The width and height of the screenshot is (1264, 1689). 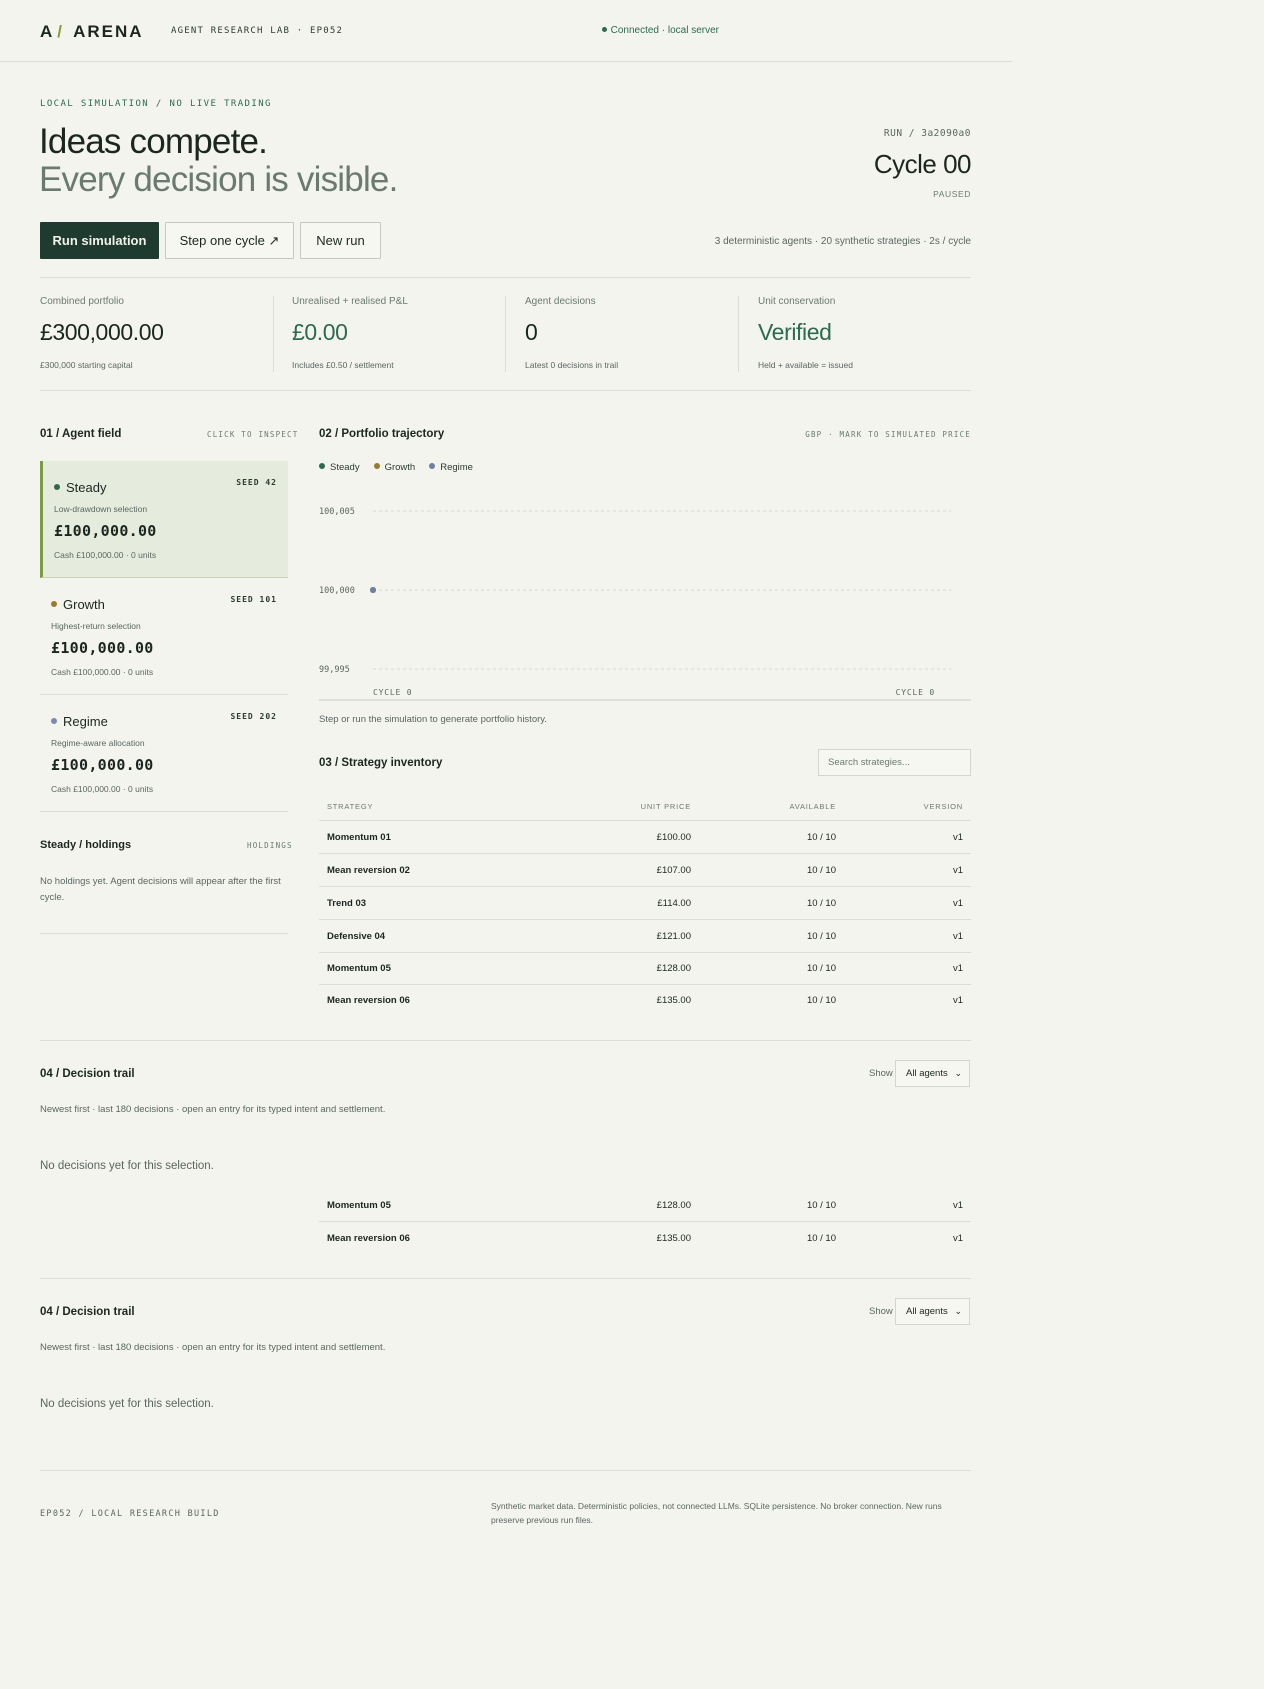 What do you see at coordinates (47, 31) in the screenshot?
I see `logo-letter: A` at bounding box center [47, 31].